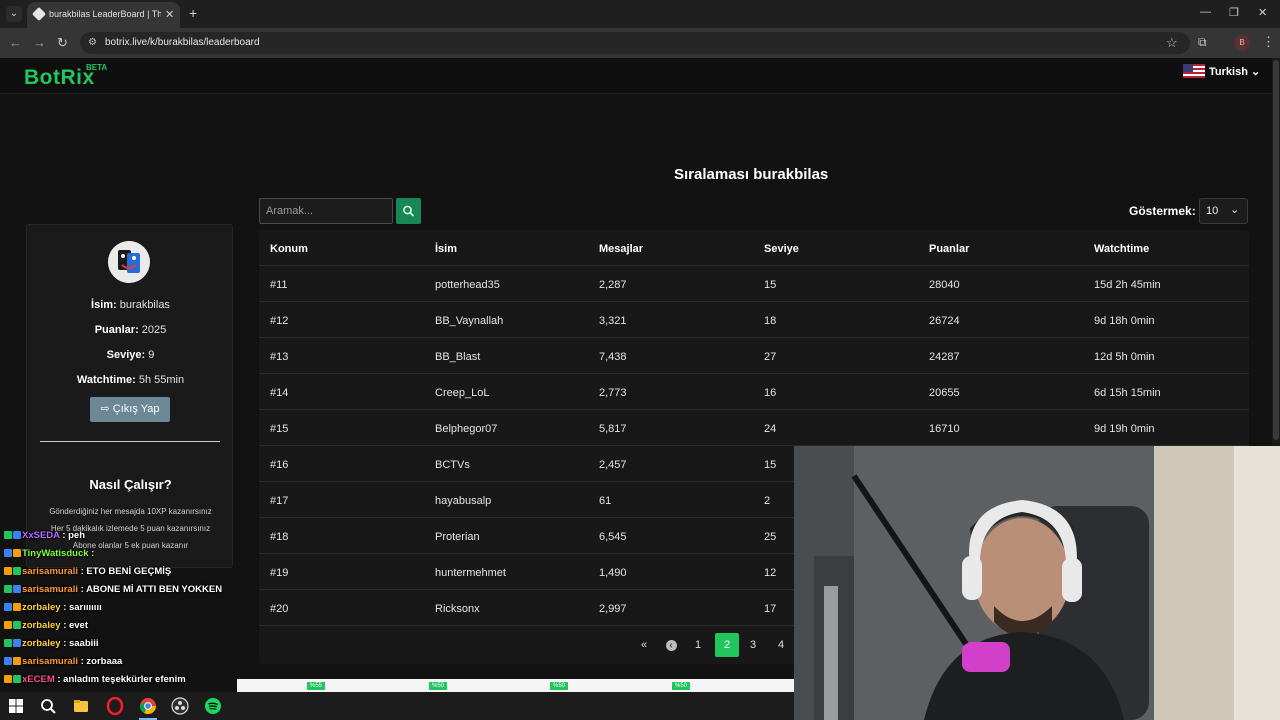 The width and height of the screenshot is (1280, 720). I want to click on url-text: botrix.live/k/burakbilas/leaderboard, so click(182, 42).